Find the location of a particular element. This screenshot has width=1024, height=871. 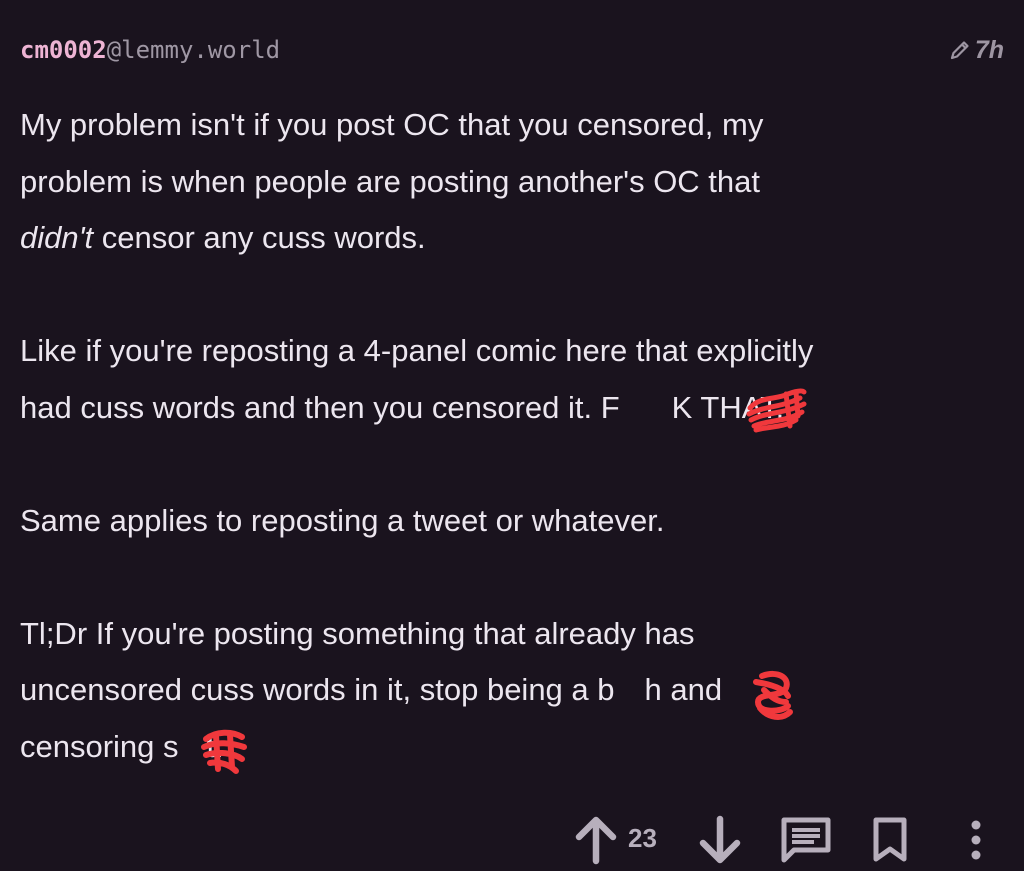

upvote-button is located at coordinates (596, 840).